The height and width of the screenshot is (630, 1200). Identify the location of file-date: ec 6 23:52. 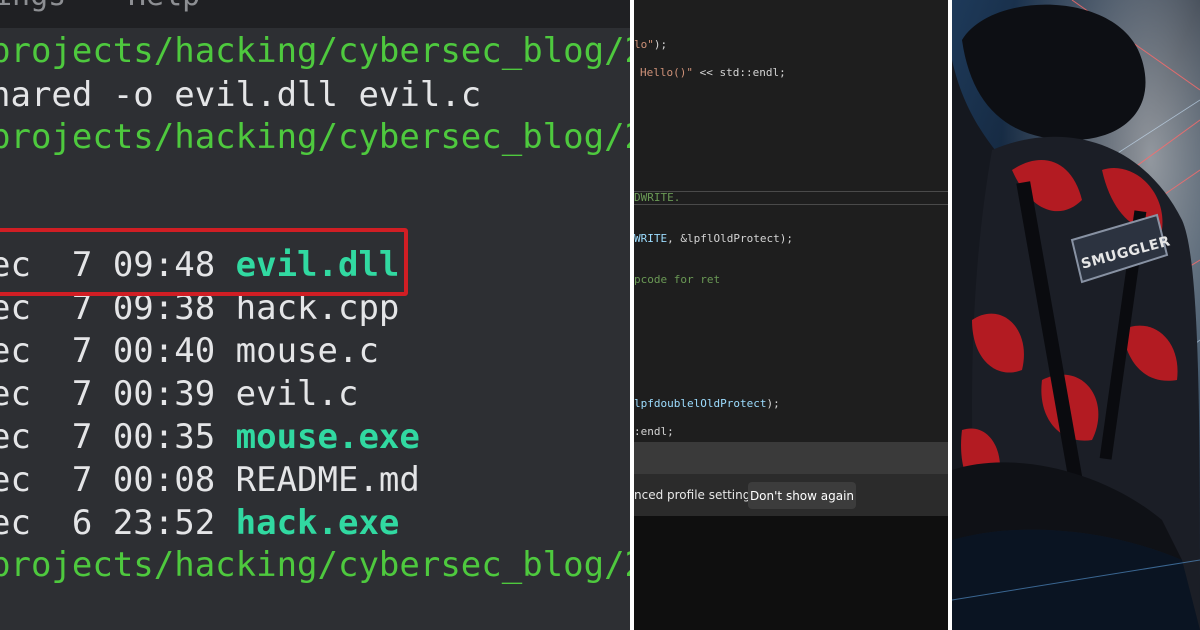
(118, 523).